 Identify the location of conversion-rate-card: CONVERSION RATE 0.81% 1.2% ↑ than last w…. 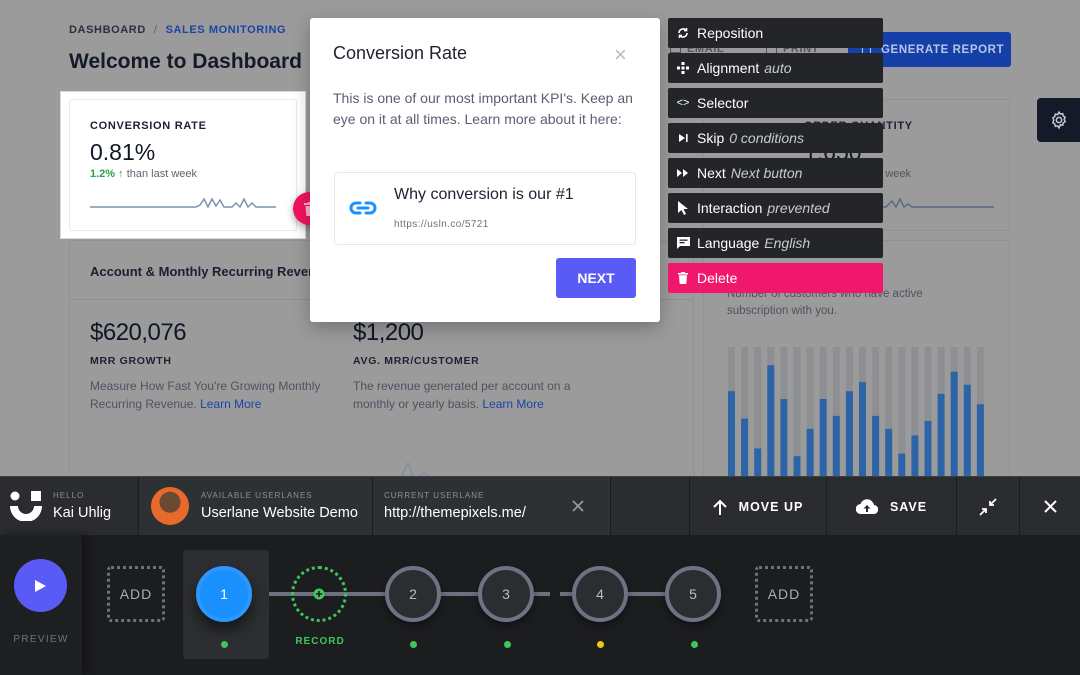
(183, 165).